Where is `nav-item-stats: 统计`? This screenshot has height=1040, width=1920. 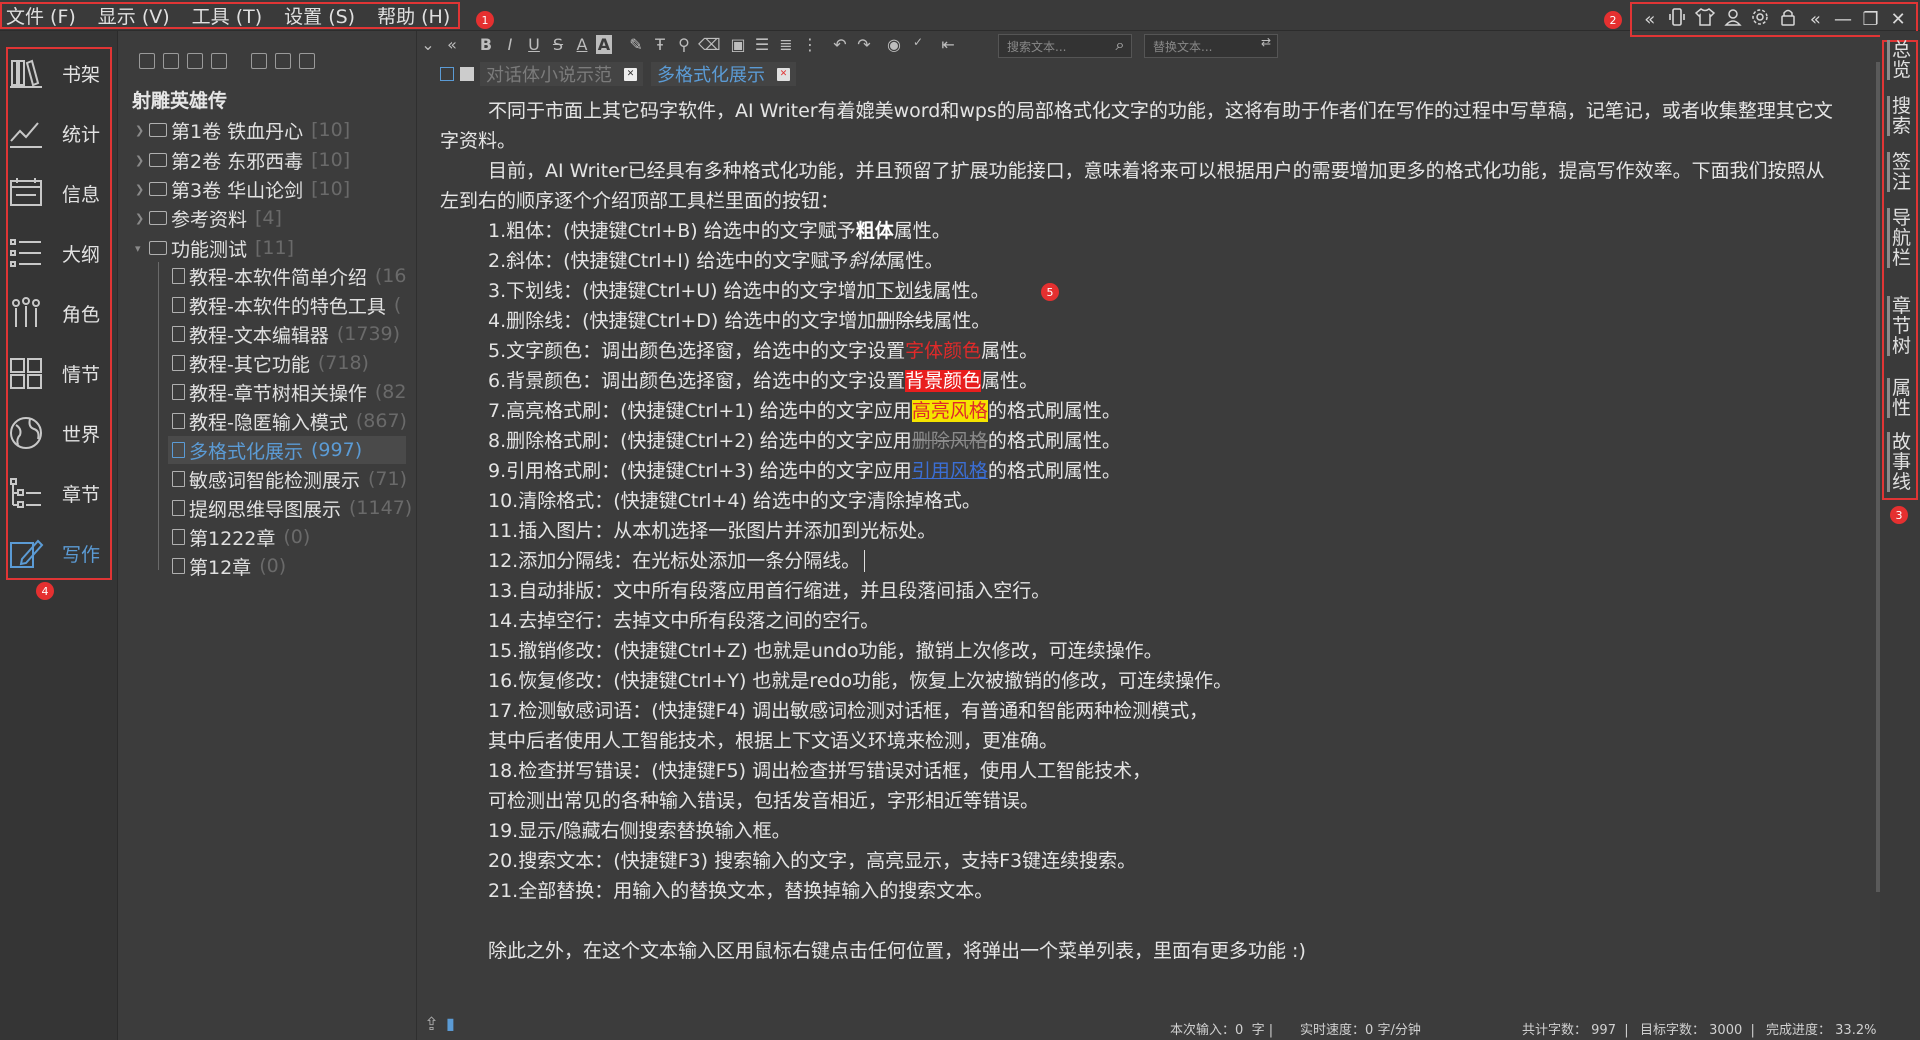
nav-item-stats: 统计 is located at coordinates (58, 133).